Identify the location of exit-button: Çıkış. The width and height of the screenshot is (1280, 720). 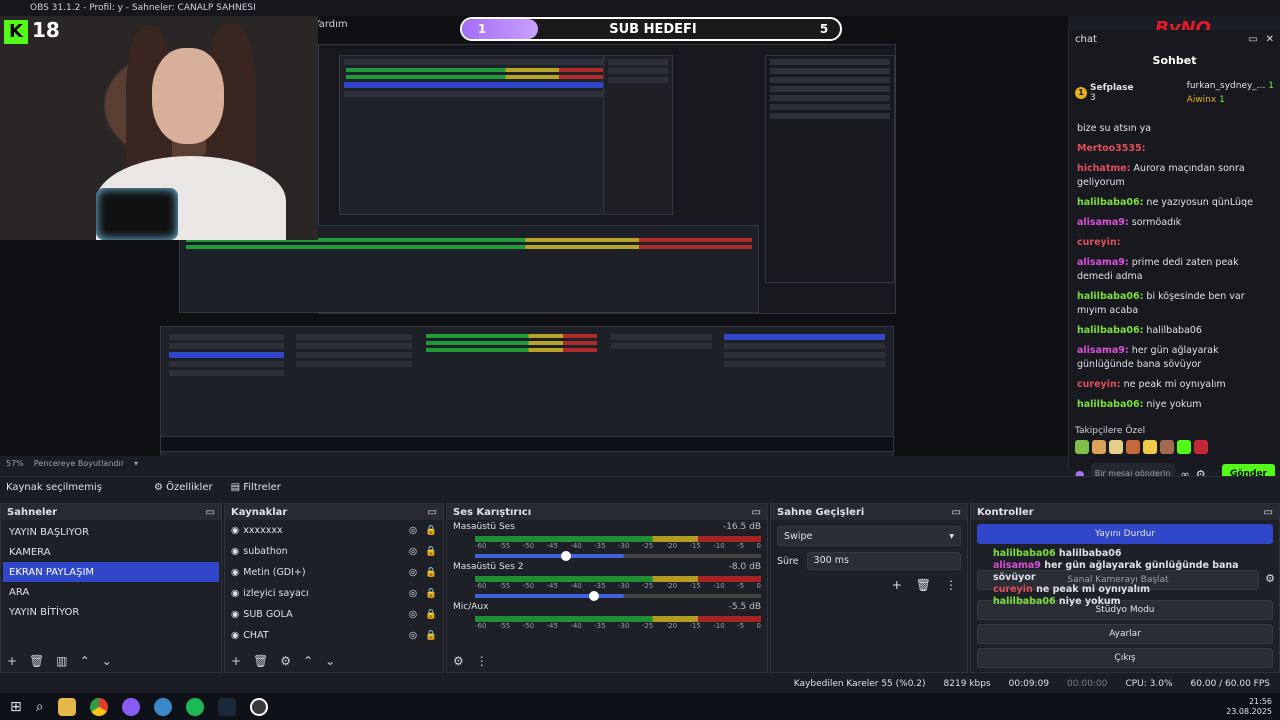
(1125, 658).